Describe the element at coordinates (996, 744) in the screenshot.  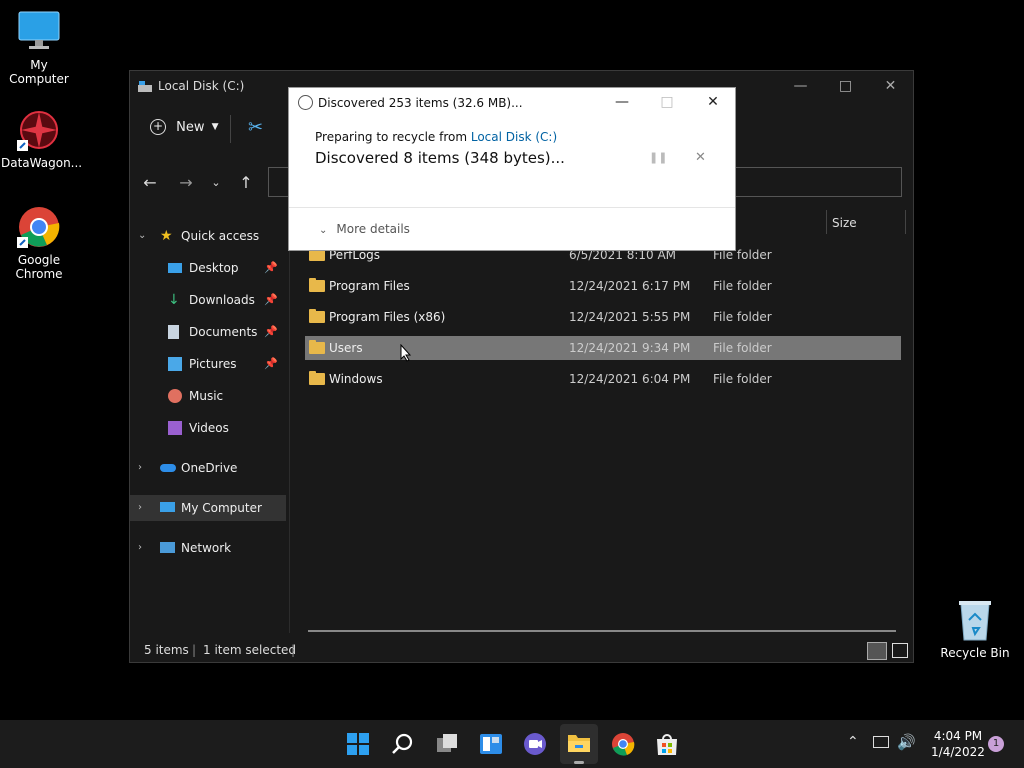
I see `notification-badge: 1` at that location.